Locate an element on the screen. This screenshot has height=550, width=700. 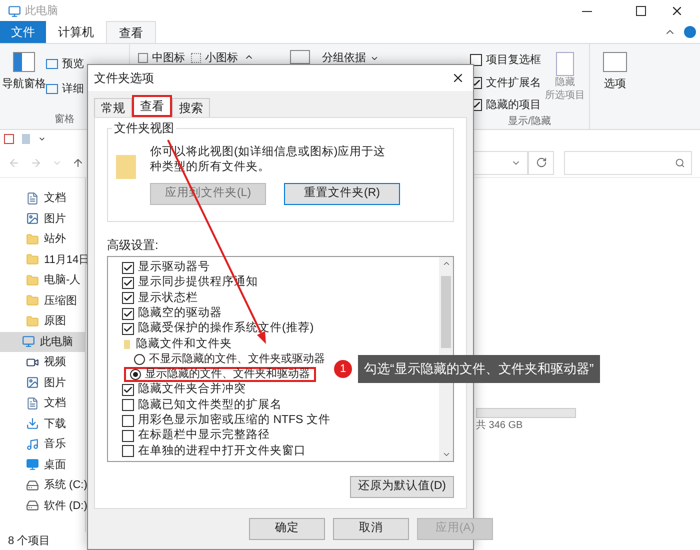
navigation-pane-icon is located at coordinates (24, 62).